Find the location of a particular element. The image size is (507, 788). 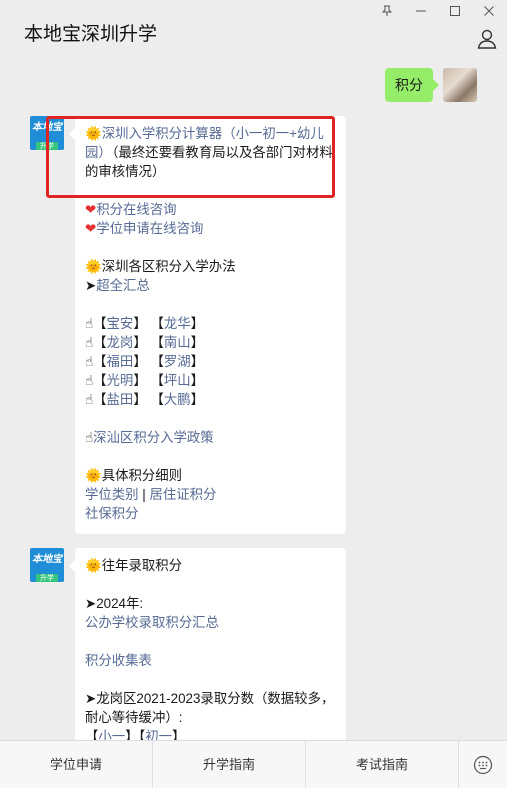

district-row: ☝【宝安】 【龙华】 is located at coordinates (210, 323).